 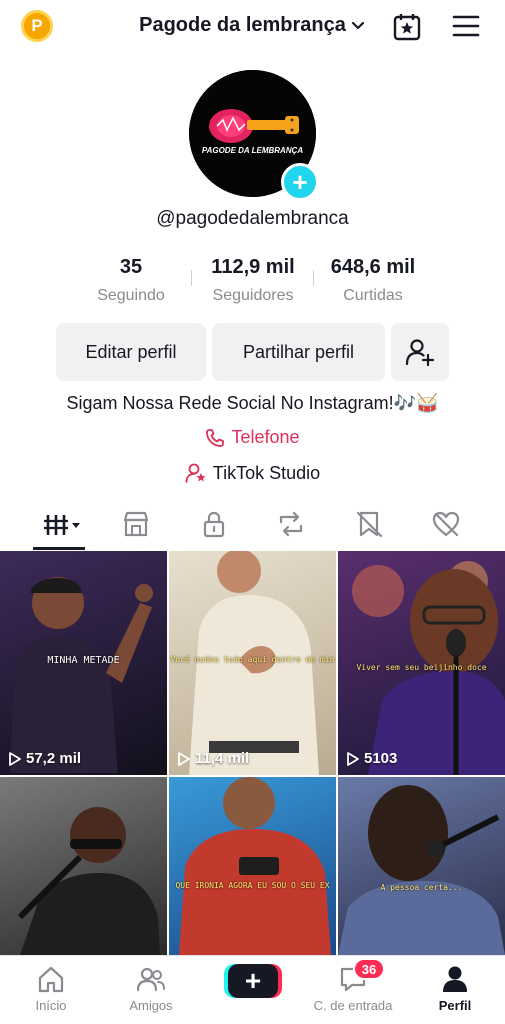 I want to click on tiktok-studio-link: TikTok Studio, so click(x=252, y=473).